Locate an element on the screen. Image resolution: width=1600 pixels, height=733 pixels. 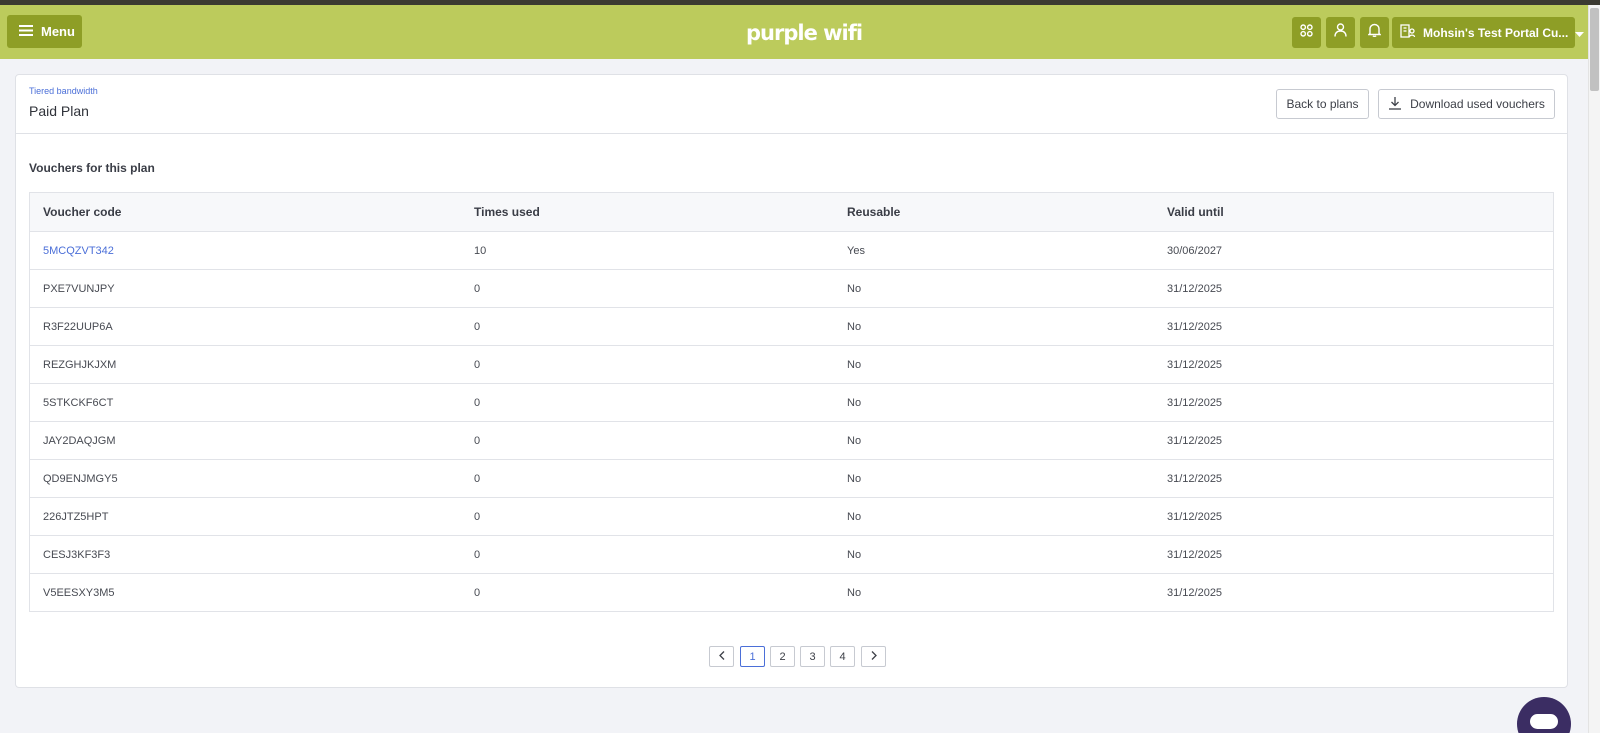
page-button-4: 4 is located at coordinates (842, 656).